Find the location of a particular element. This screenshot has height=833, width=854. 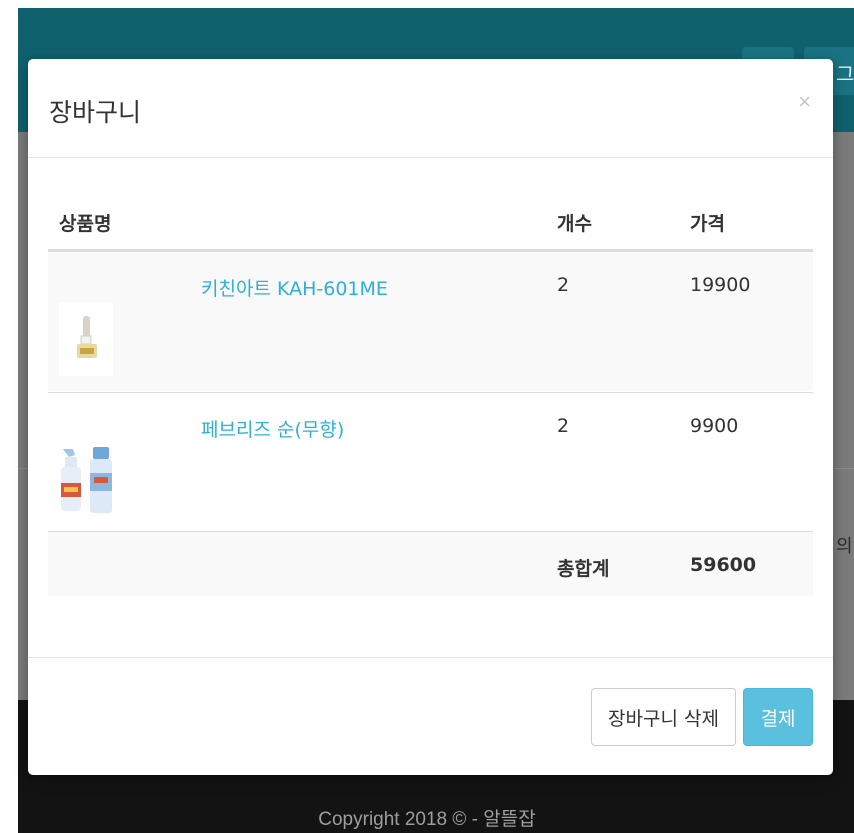

total-value: 59600 is located at coordinates (723, 565).